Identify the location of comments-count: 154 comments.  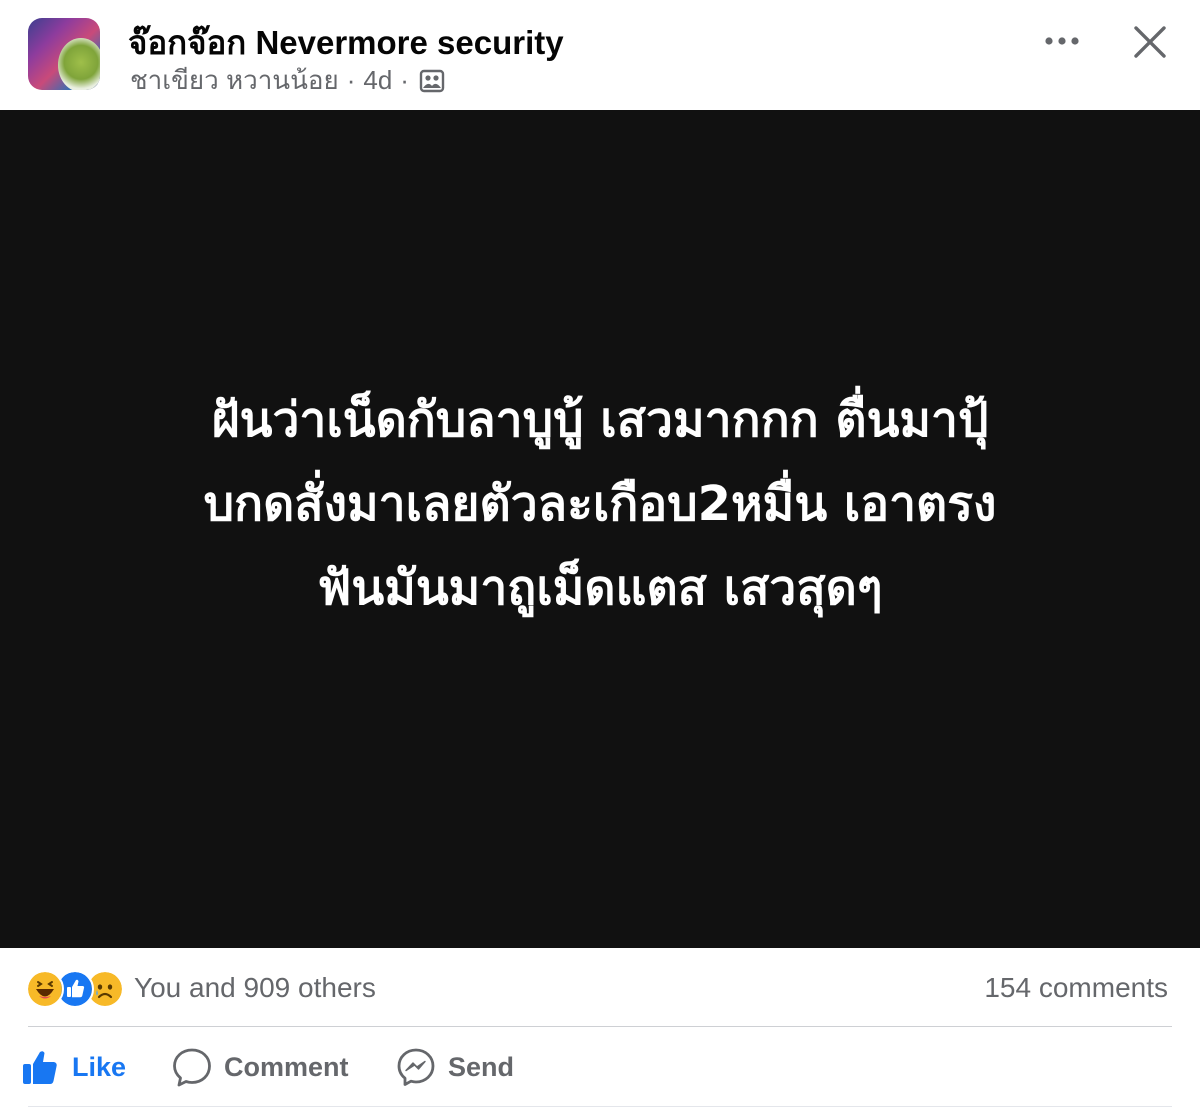
(1076, 988).